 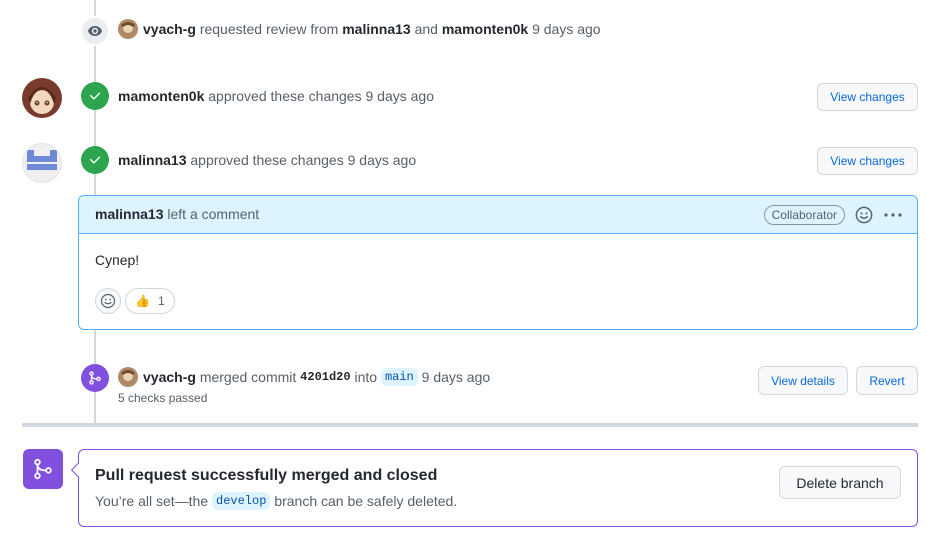 What do you see at coordinates (117, 260) in the screenshot?
I see `comment-body: Супер!` at bounding box center [117, 260].